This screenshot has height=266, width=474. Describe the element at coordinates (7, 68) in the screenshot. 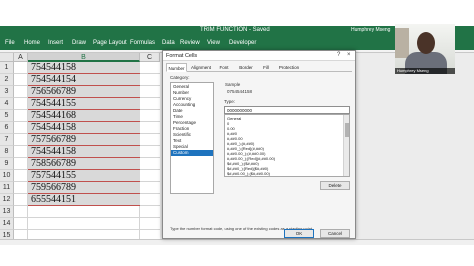

I see `row-header: 1` at that location.